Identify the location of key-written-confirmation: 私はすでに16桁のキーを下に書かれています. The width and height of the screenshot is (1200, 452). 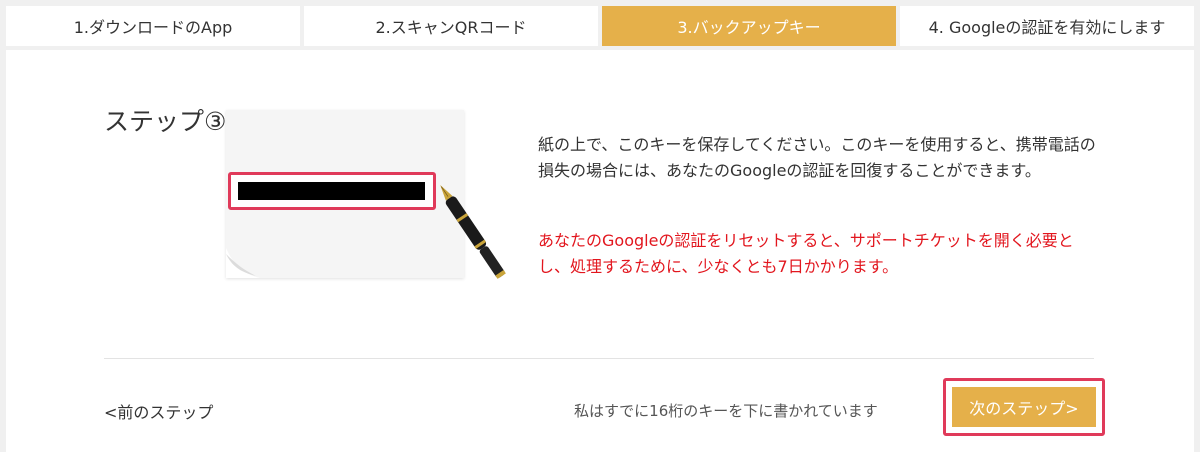
(726, 411).